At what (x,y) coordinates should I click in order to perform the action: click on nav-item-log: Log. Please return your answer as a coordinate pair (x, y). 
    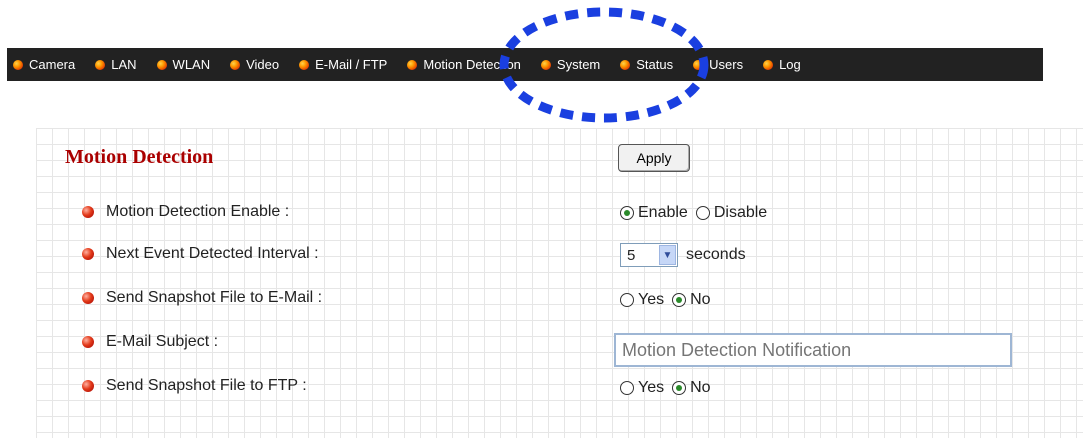
    Looking at the image, I should click on (782, 64).